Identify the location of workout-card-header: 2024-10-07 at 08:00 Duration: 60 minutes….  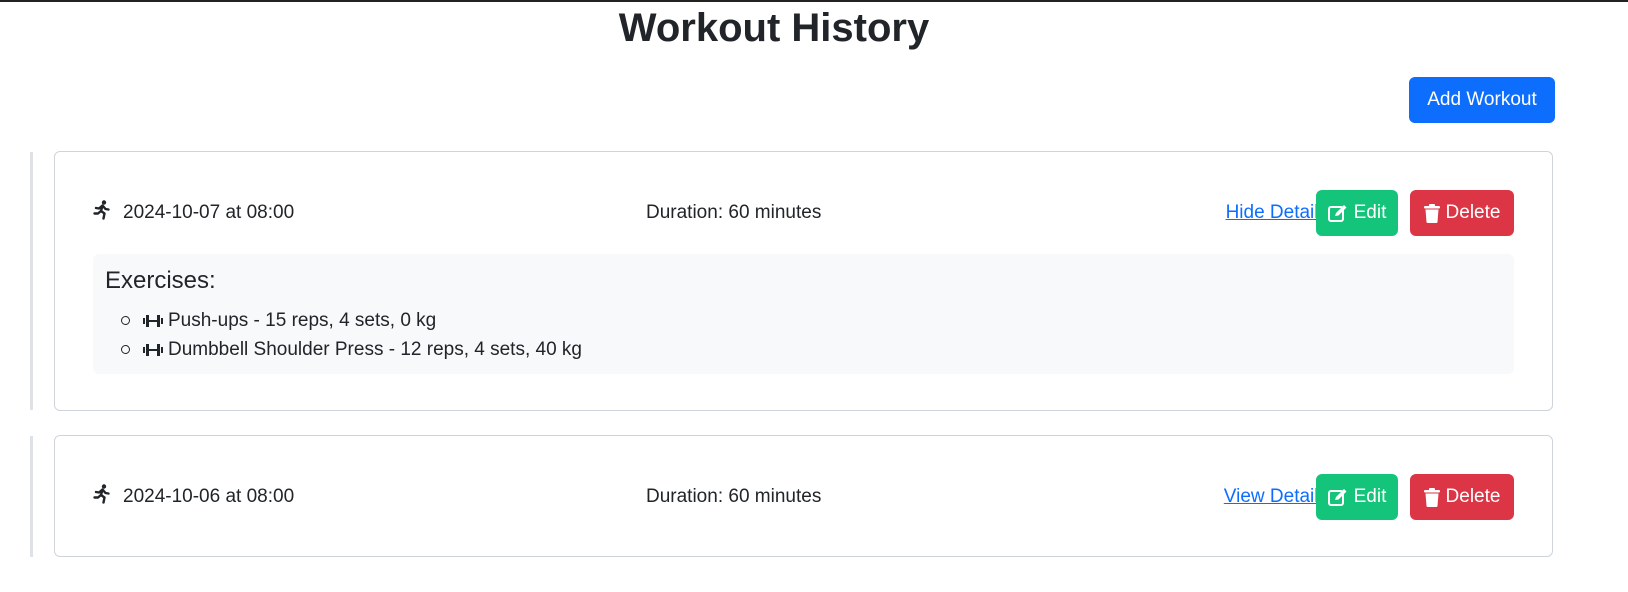
(803, 213).